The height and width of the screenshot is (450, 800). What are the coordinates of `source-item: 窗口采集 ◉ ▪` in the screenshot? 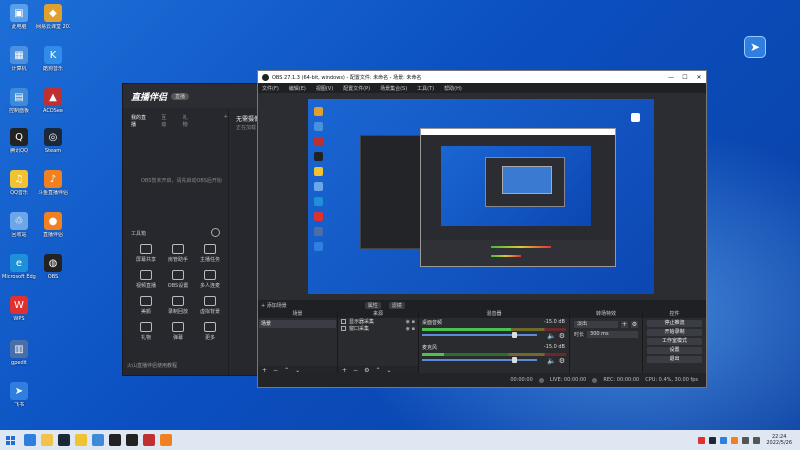 It's located at (378, 328).